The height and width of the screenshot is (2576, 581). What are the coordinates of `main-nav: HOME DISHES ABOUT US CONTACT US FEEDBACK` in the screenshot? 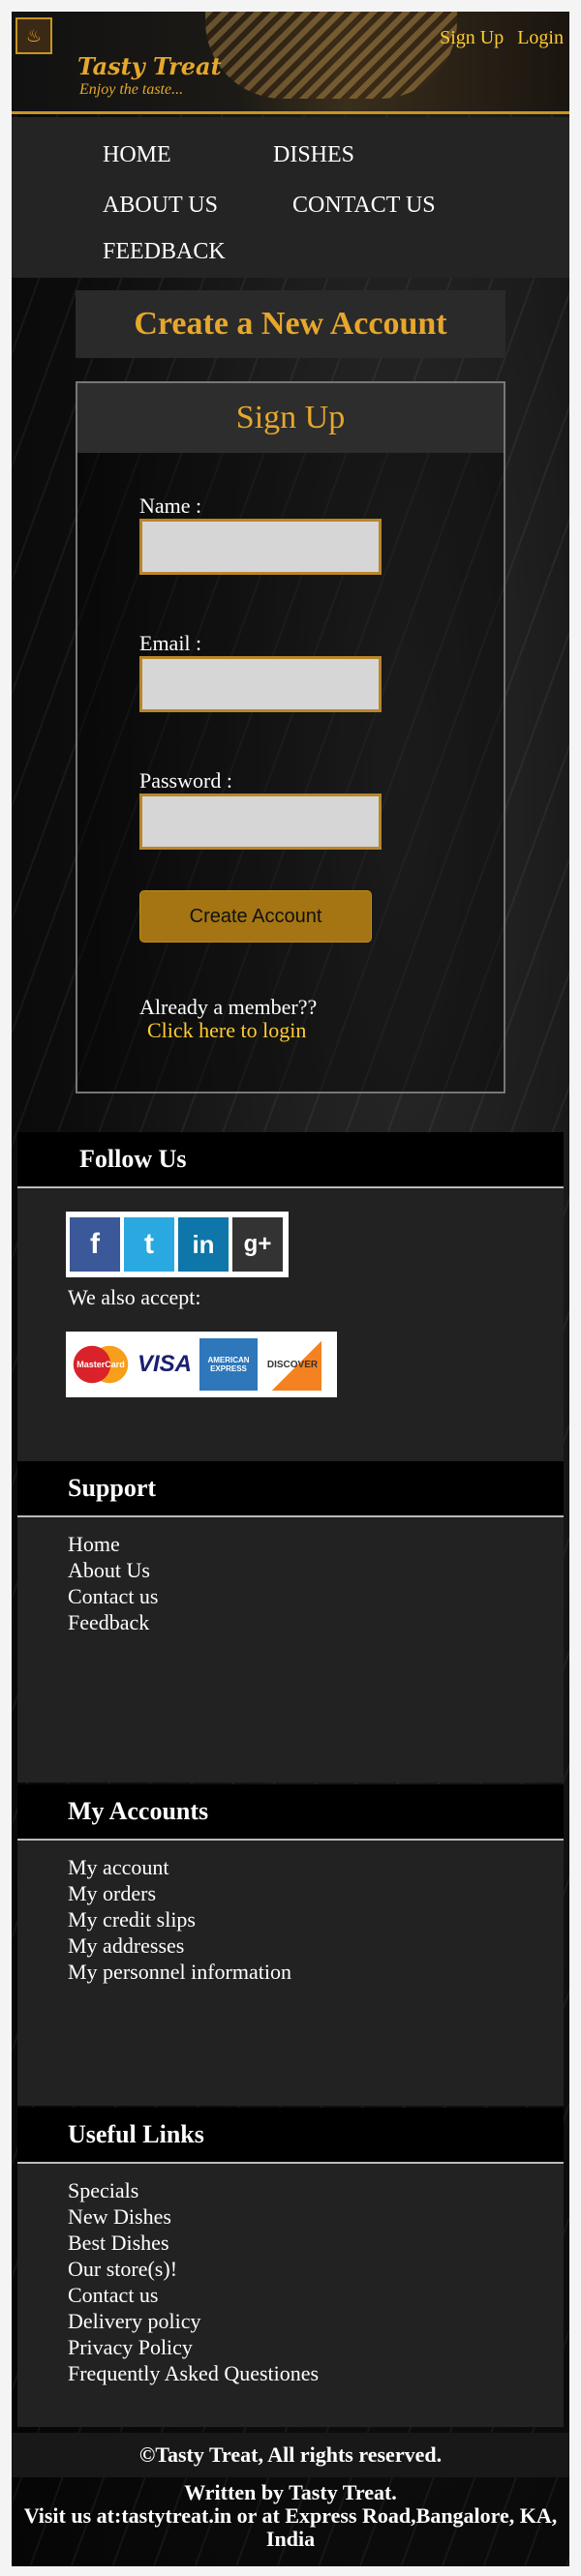 It's located at (290, 197).